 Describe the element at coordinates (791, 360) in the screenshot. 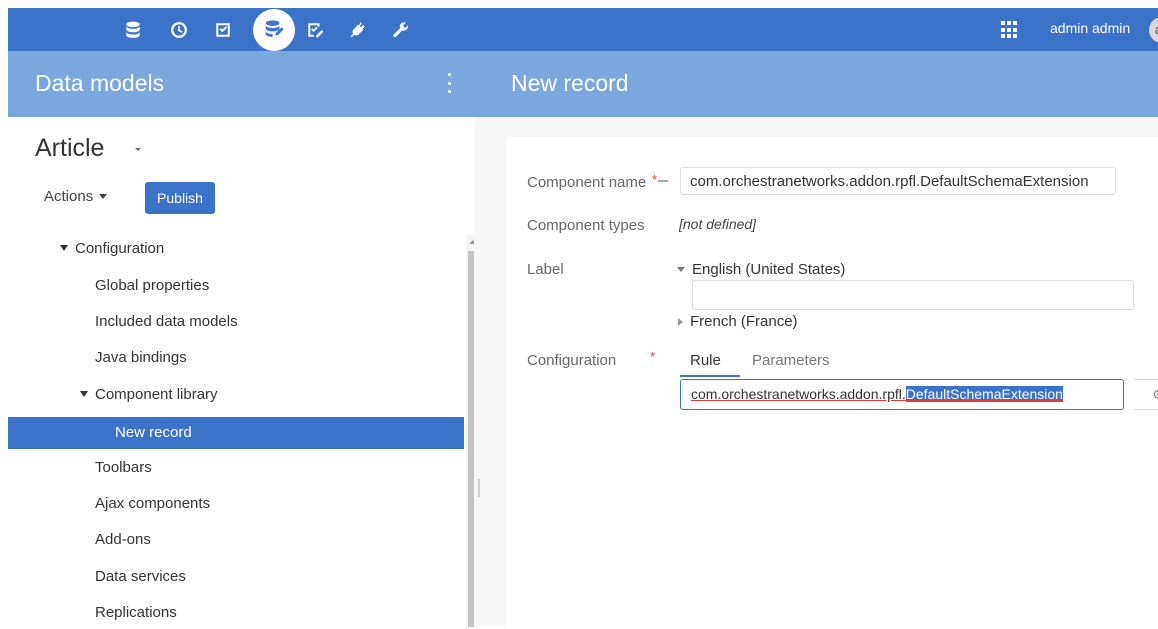

I see `tab-parameters: Parameters` at that location.